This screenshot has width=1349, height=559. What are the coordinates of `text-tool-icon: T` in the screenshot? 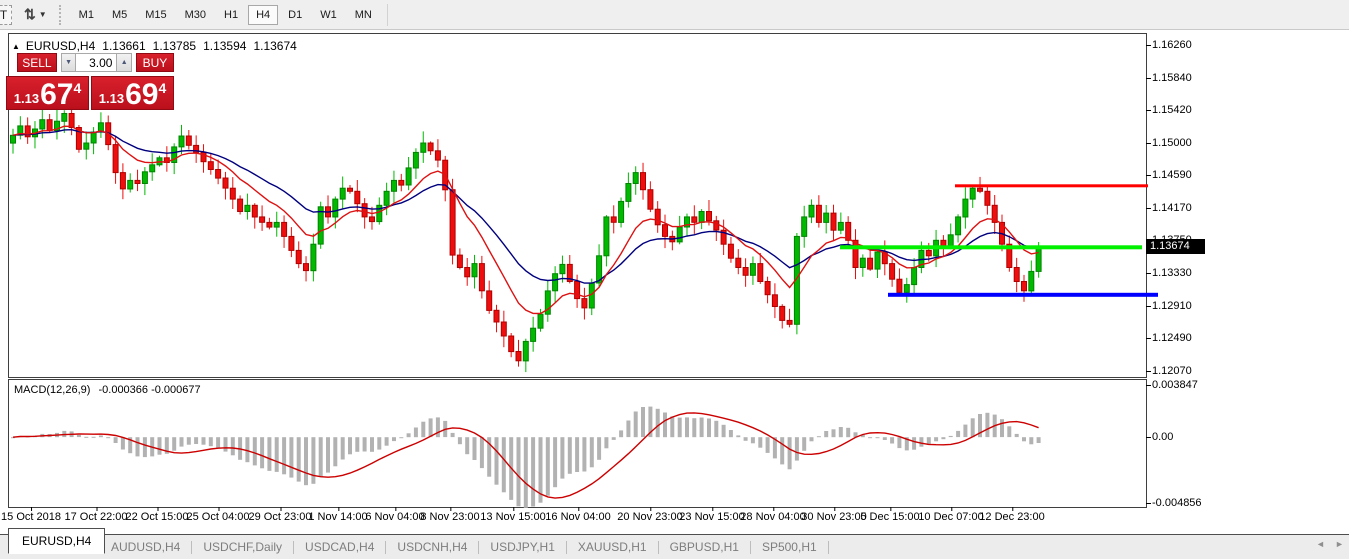 It's located at (6, 14).